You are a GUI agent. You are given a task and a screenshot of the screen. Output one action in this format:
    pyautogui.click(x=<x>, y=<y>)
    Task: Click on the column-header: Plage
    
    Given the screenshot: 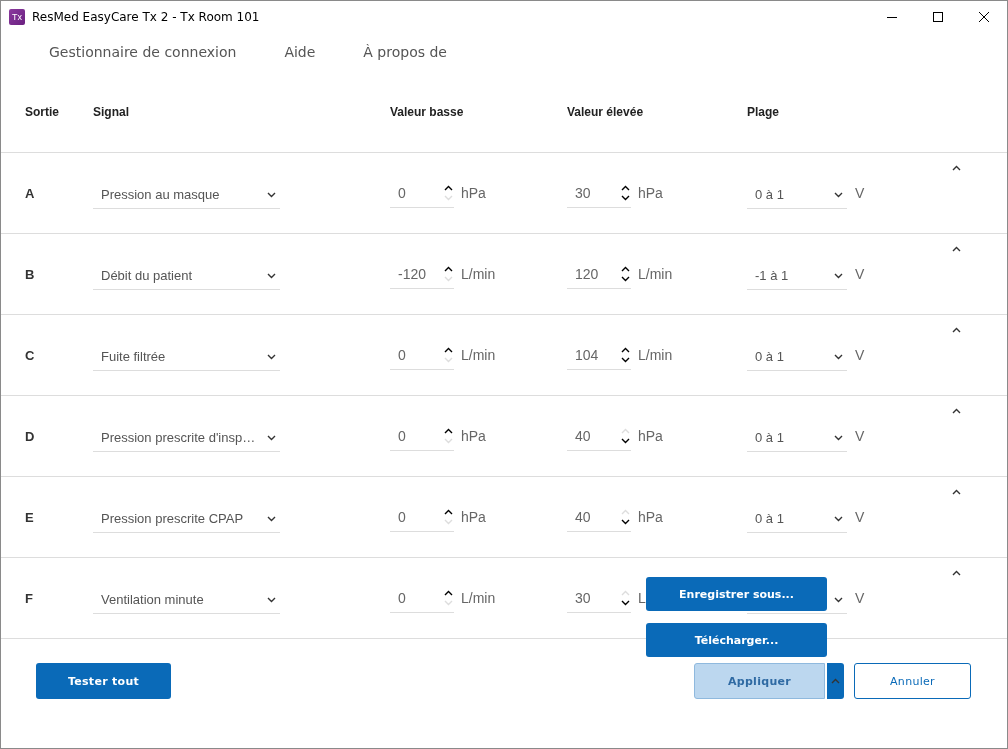 What is the action you would take?
    pyautogui.click(x=763, y=112)
    